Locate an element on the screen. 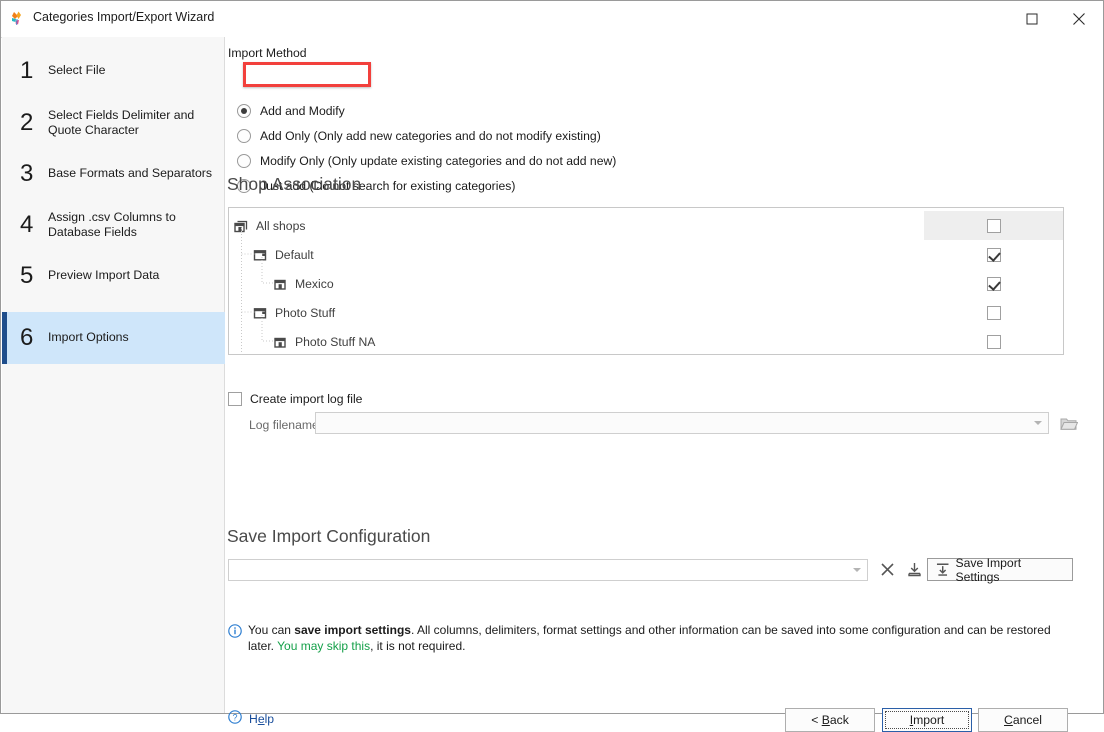 The height and width of the screenshot is (732, 1104). window-title: Categories Import/Export Wizard is located at coordinates (124, 17).